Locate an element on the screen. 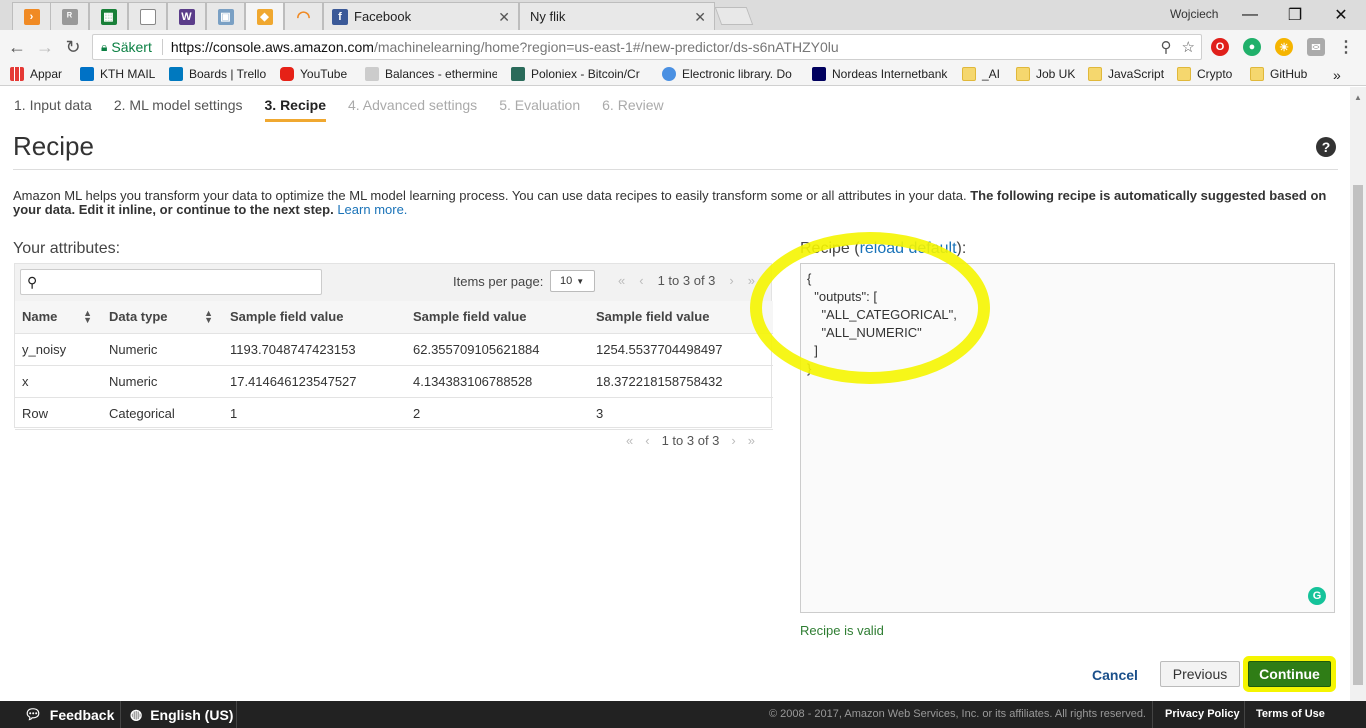 This screenshot has height=728, width=1366. column-header-name: Name ▲ ▼ is located at coordinates (58, 317).